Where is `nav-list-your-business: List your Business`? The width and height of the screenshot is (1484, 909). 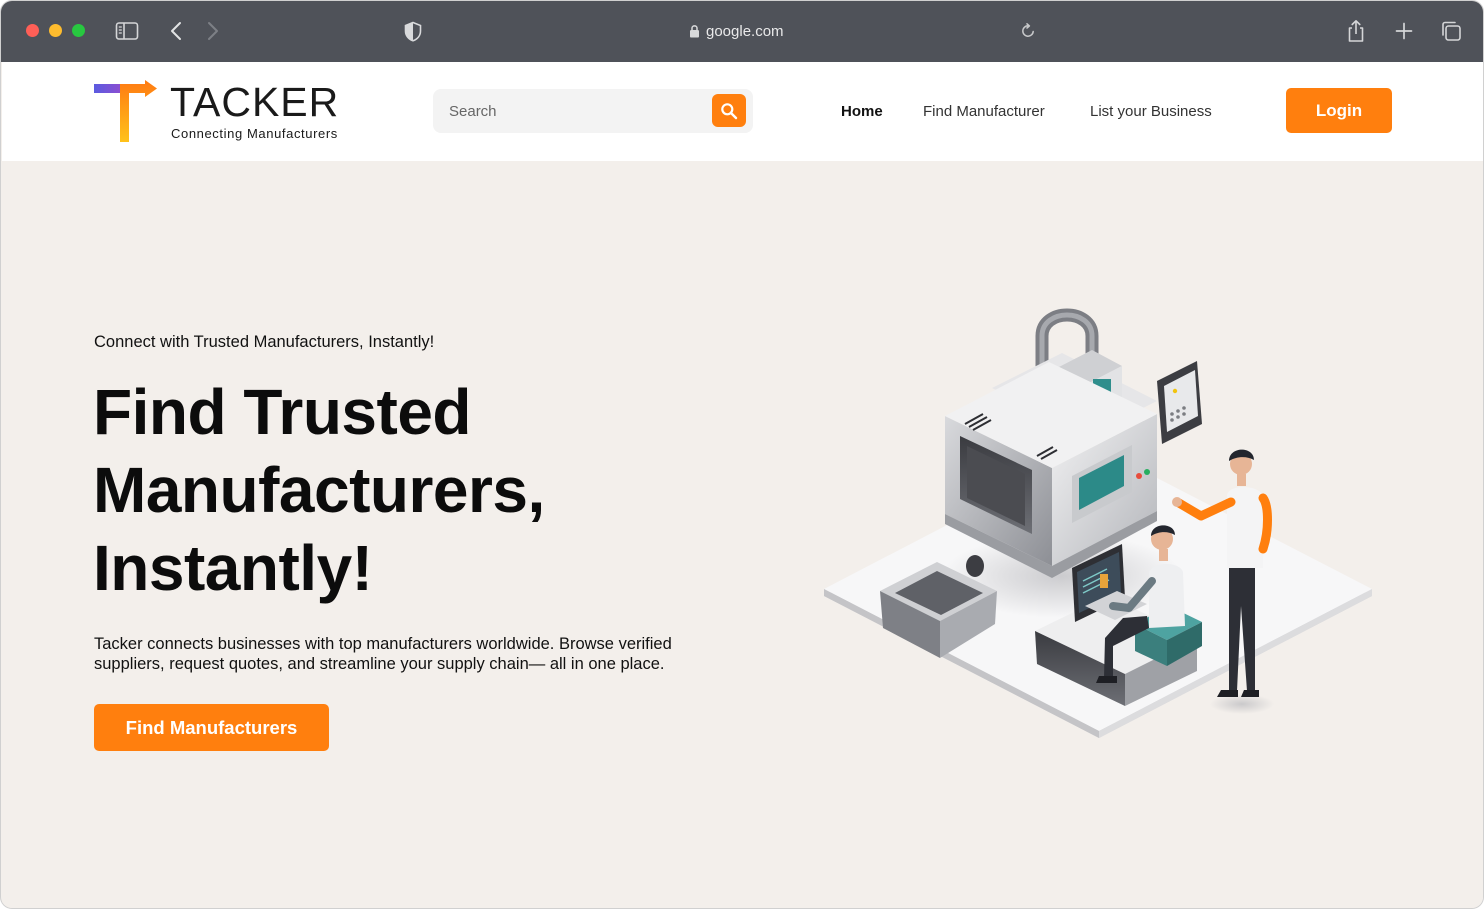
nav-list-your-business: List your Business is located at coordinates (1151, 111).